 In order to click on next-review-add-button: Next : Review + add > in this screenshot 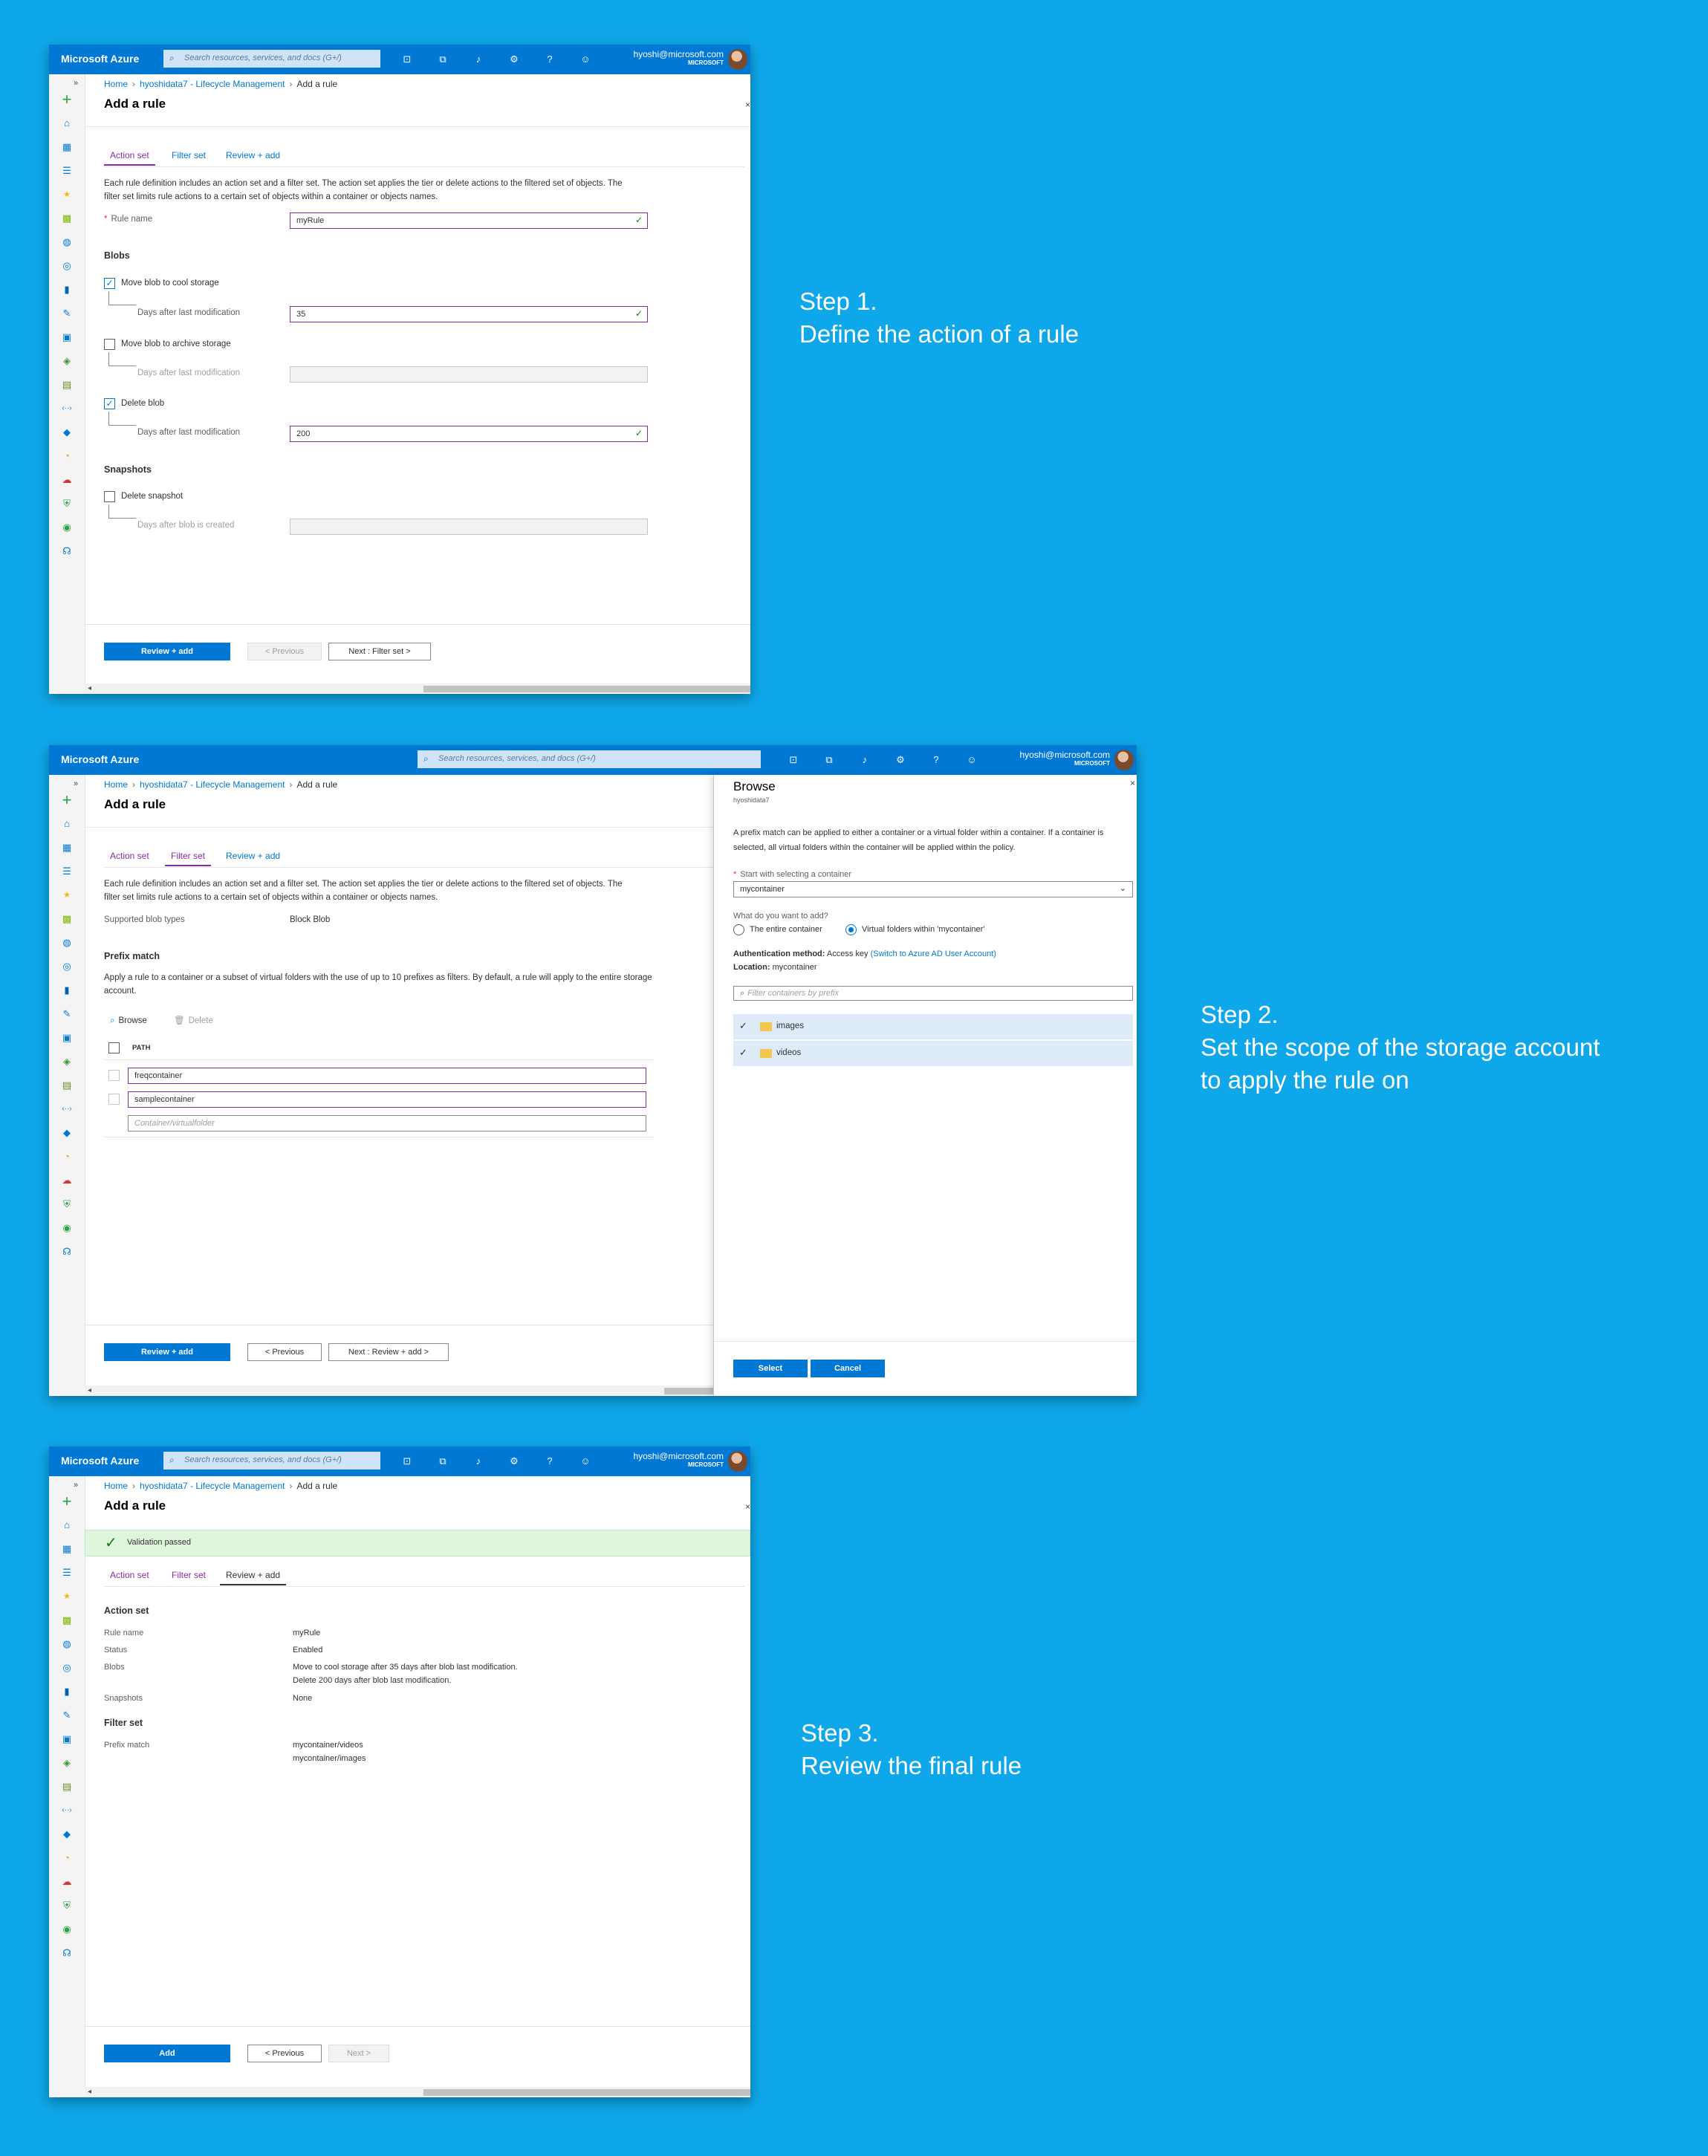, I will do `click(388, 1352)`.